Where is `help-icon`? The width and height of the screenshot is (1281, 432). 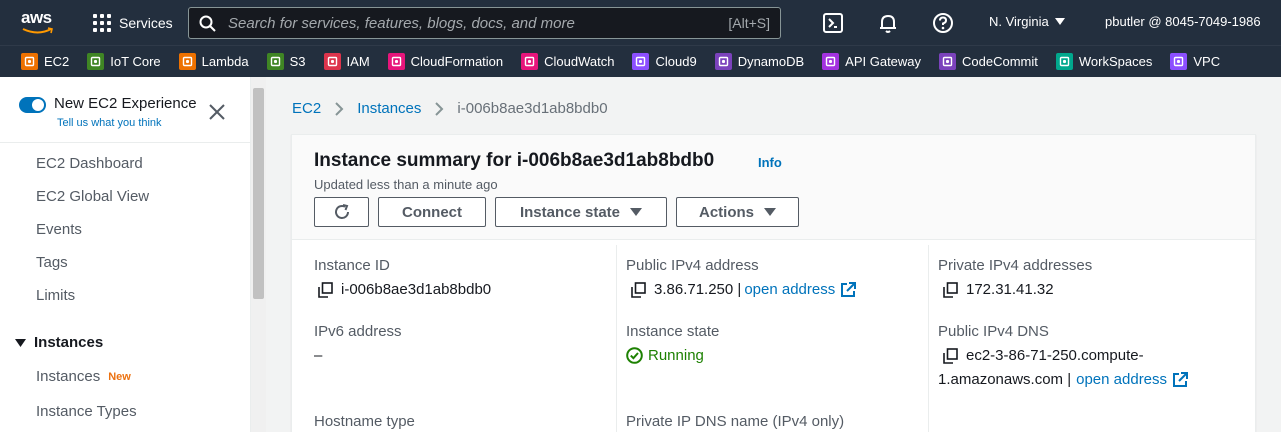
help-icon is located at coordinates (943, 23).